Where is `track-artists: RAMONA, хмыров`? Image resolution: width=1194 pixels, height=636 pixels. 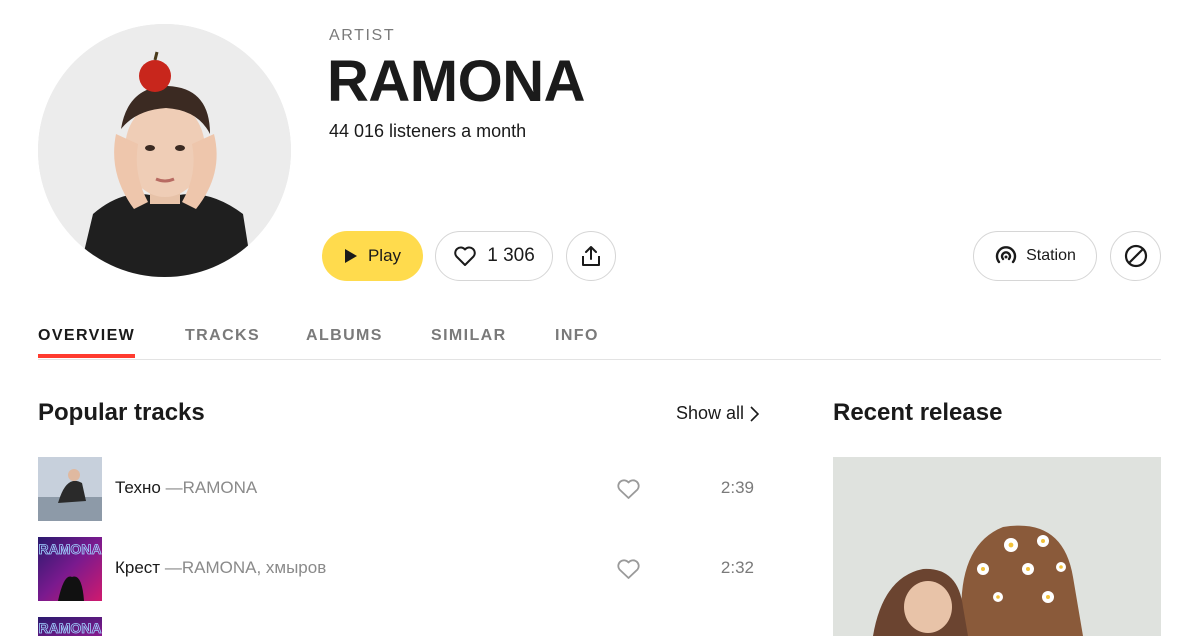 track-artists: RAMONA, хмыров is located at coordinates (254, 567).